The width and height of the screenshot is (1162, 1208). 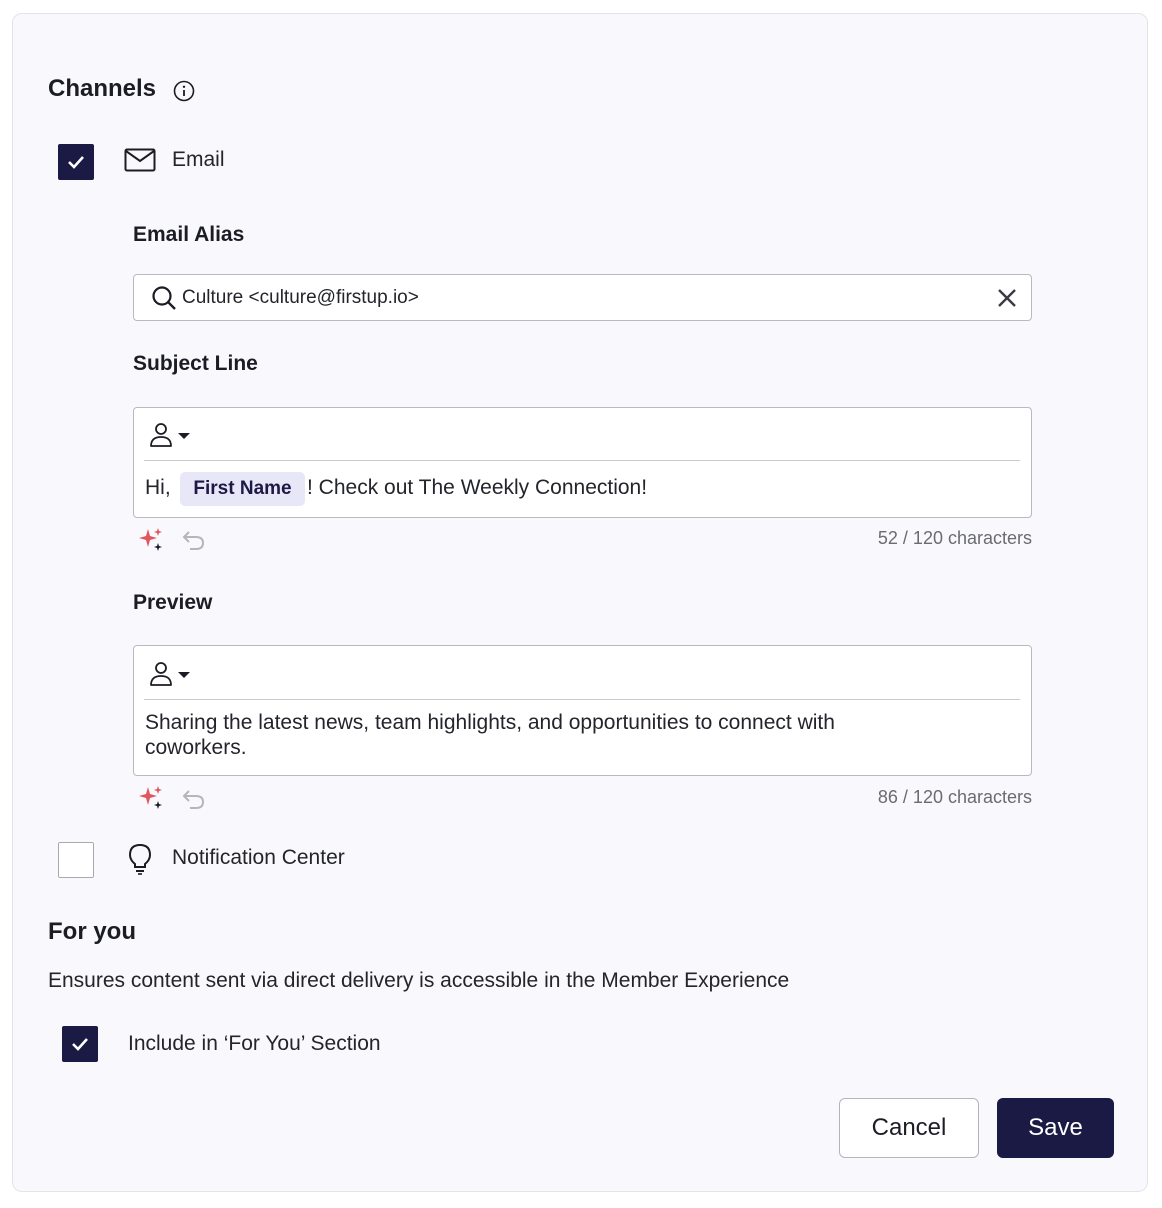 What do you see at coordinates (140, 160) in the screenshot?
I see `mail-icon` at bounding box center [140, 160].